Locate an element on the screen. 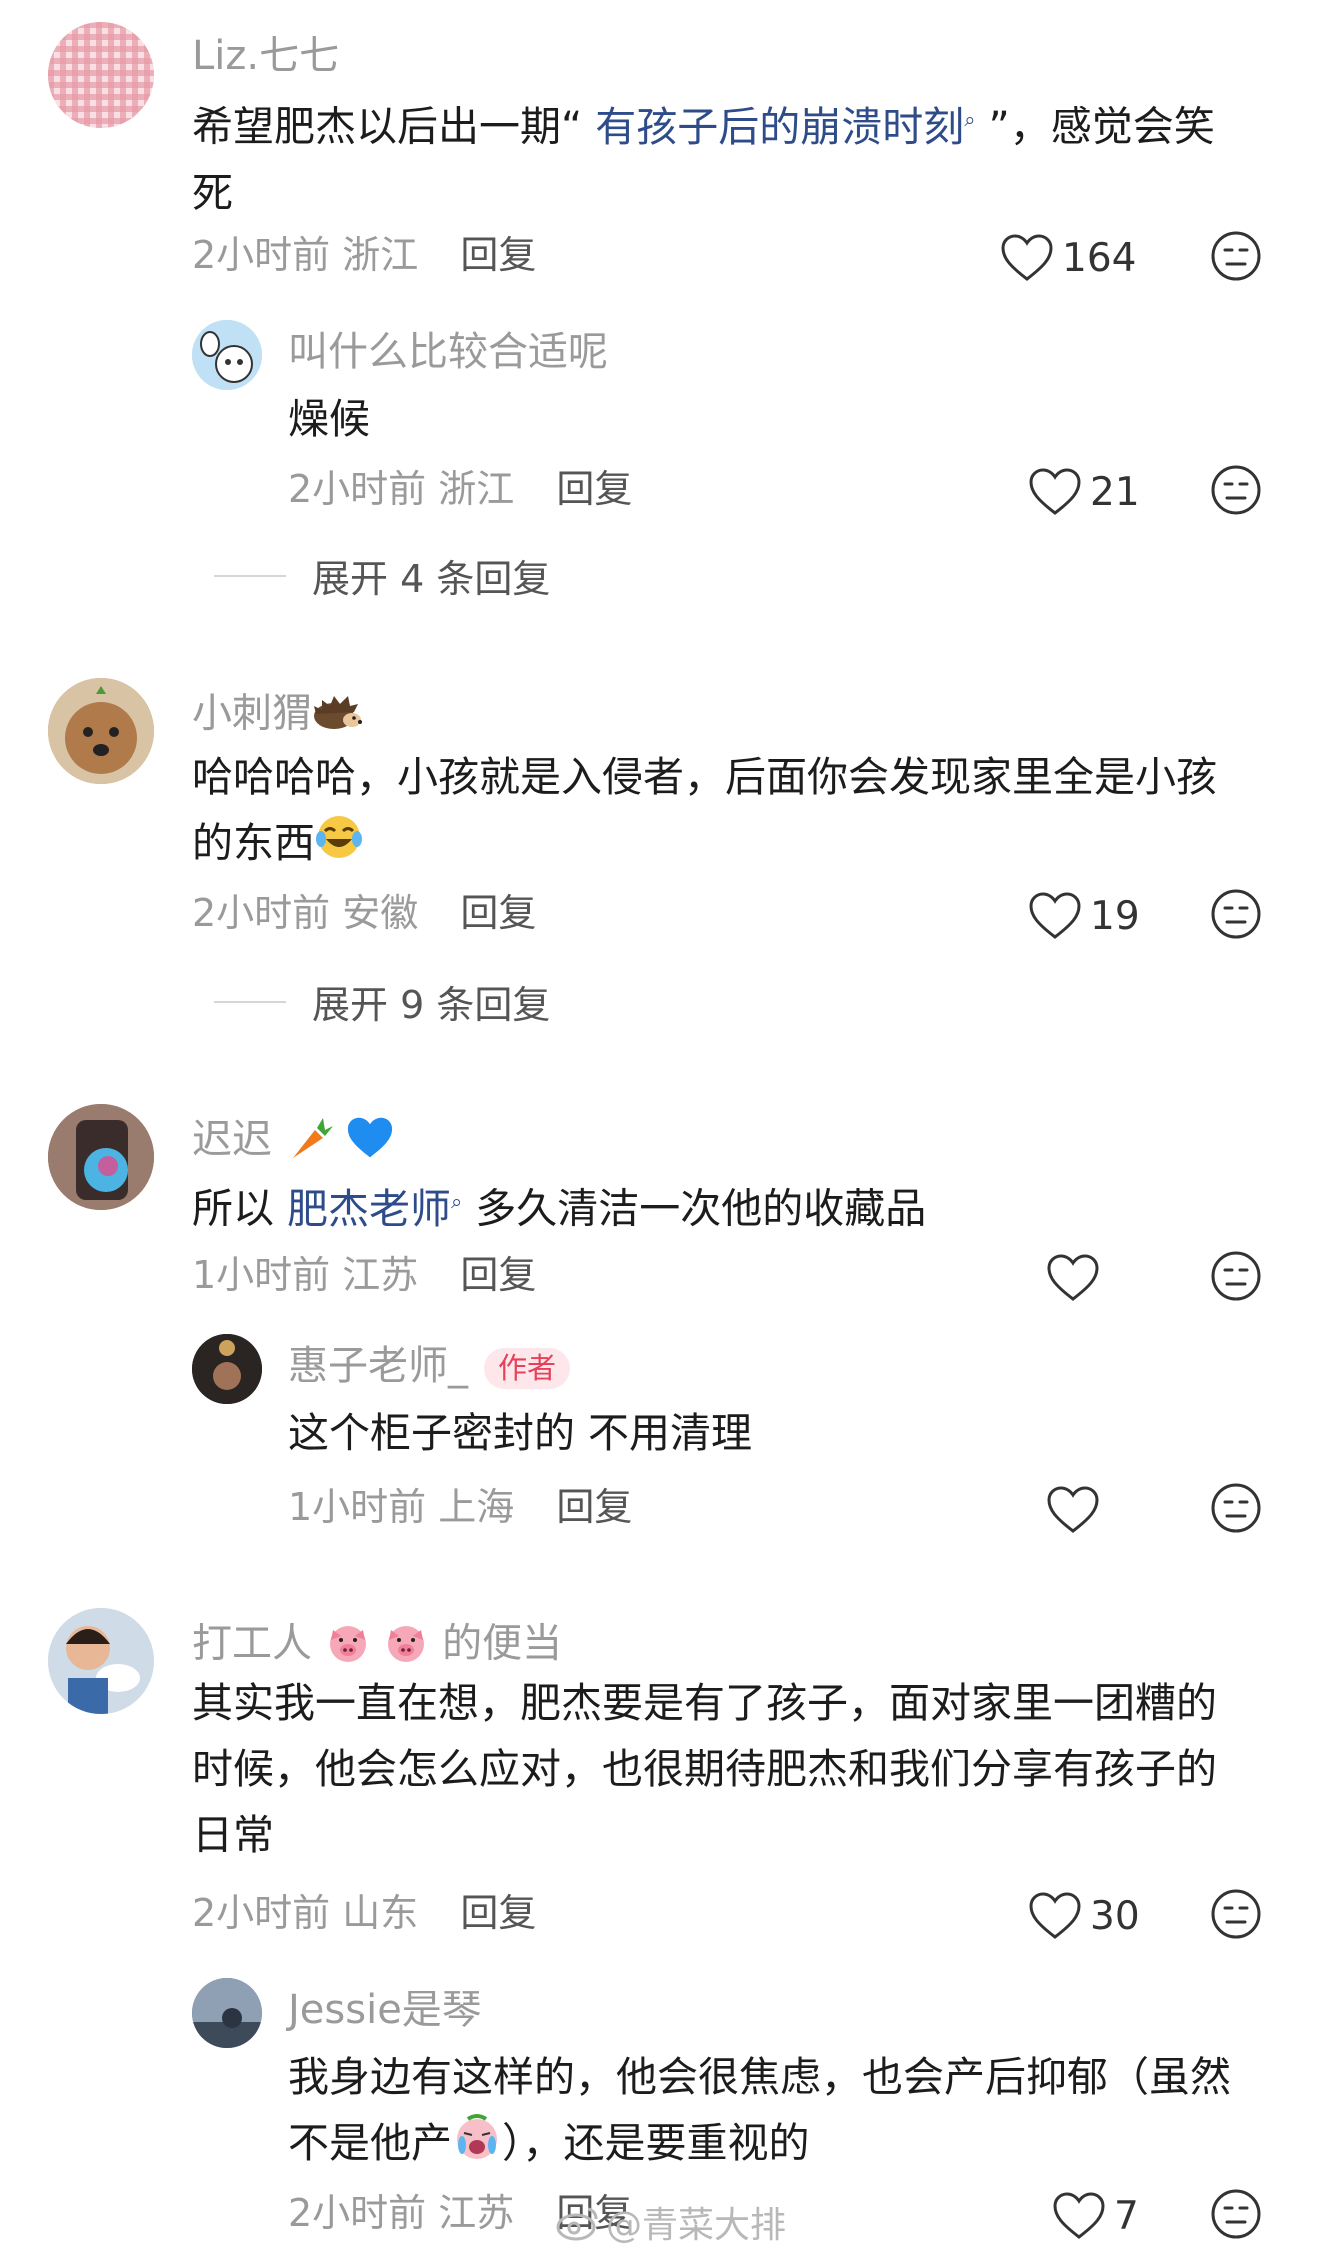 This screenshot has width=1320, height=2262. weibo-logo-icon is located at coordinates (578, 2227).